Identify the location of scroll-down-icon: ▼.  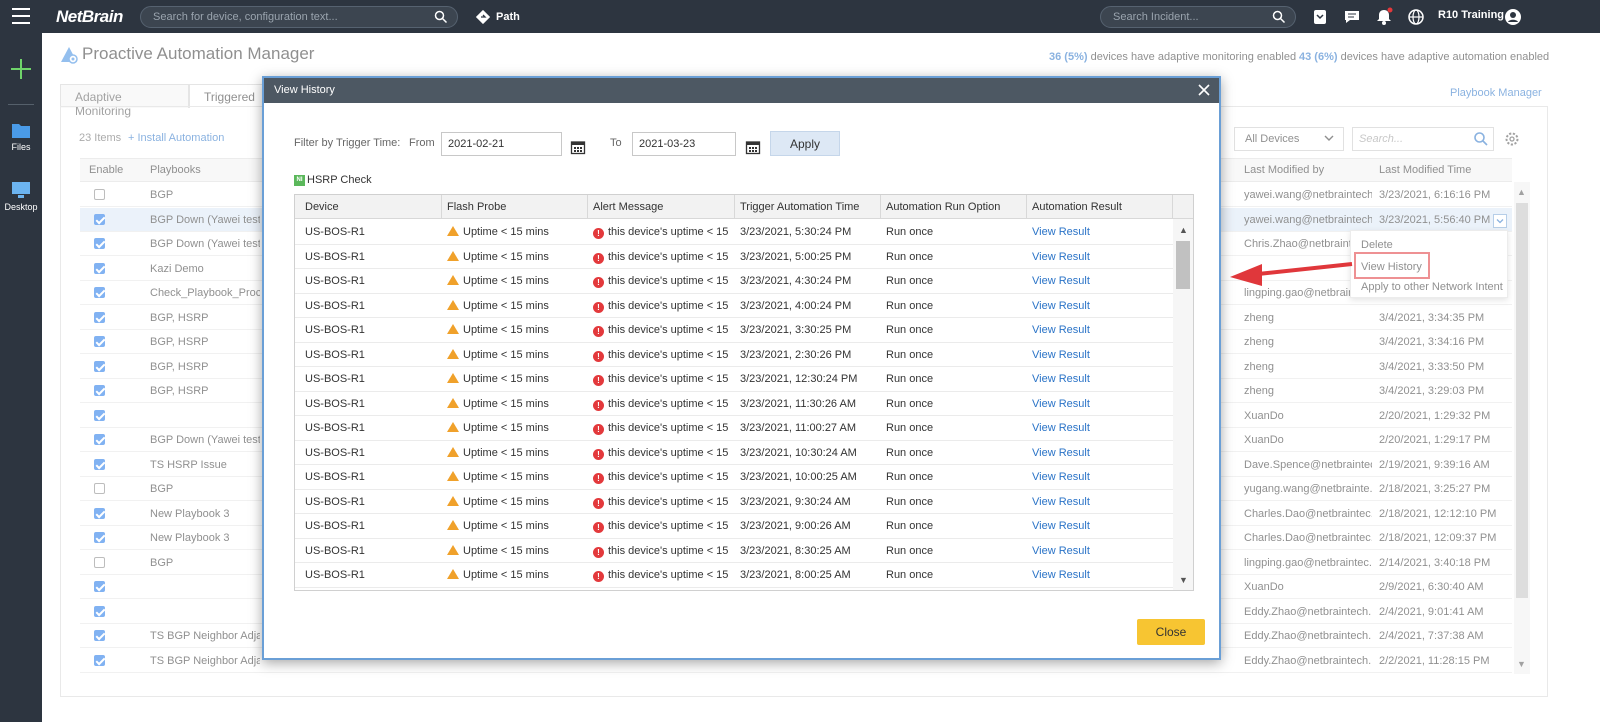
(1183, 580).